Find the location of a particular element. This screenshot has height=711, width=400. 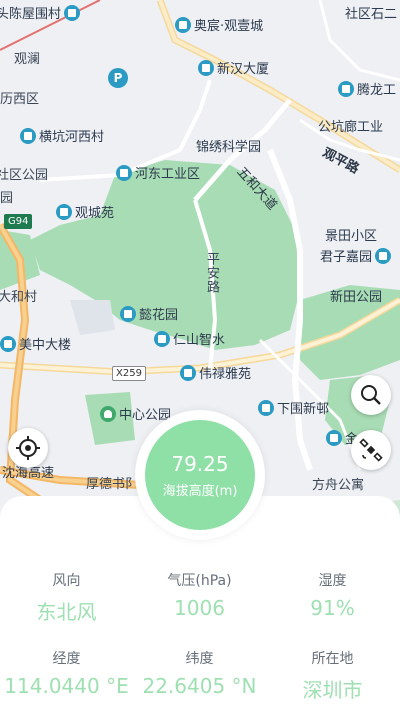

stat-humidity-value: 91% is located at coordinates (332, 608).